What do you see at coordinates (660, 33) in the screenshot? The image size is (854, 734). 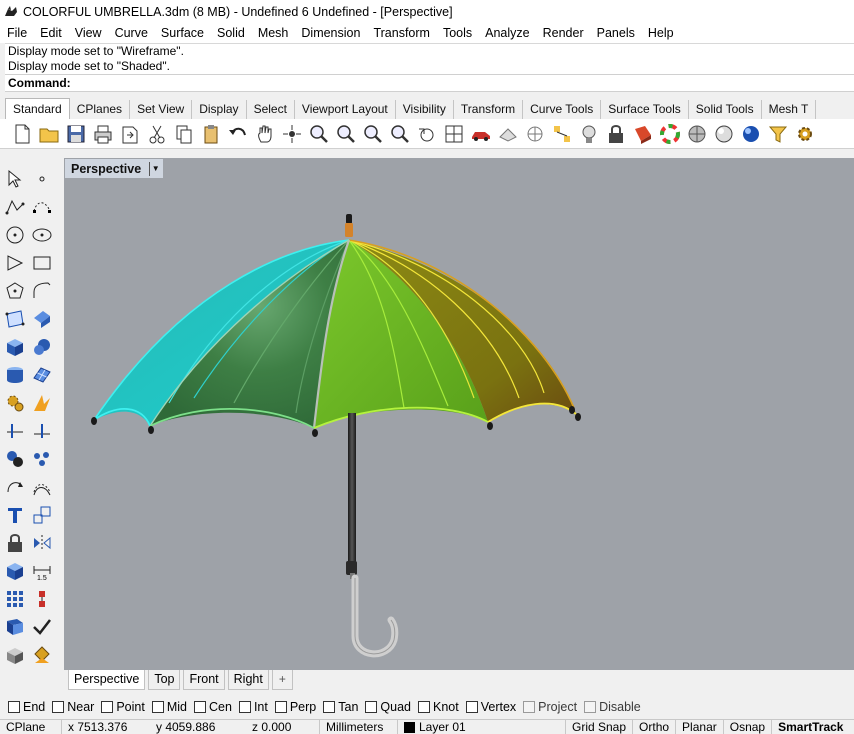 I see `menu-help: Help` at bounding box center [660, 33].